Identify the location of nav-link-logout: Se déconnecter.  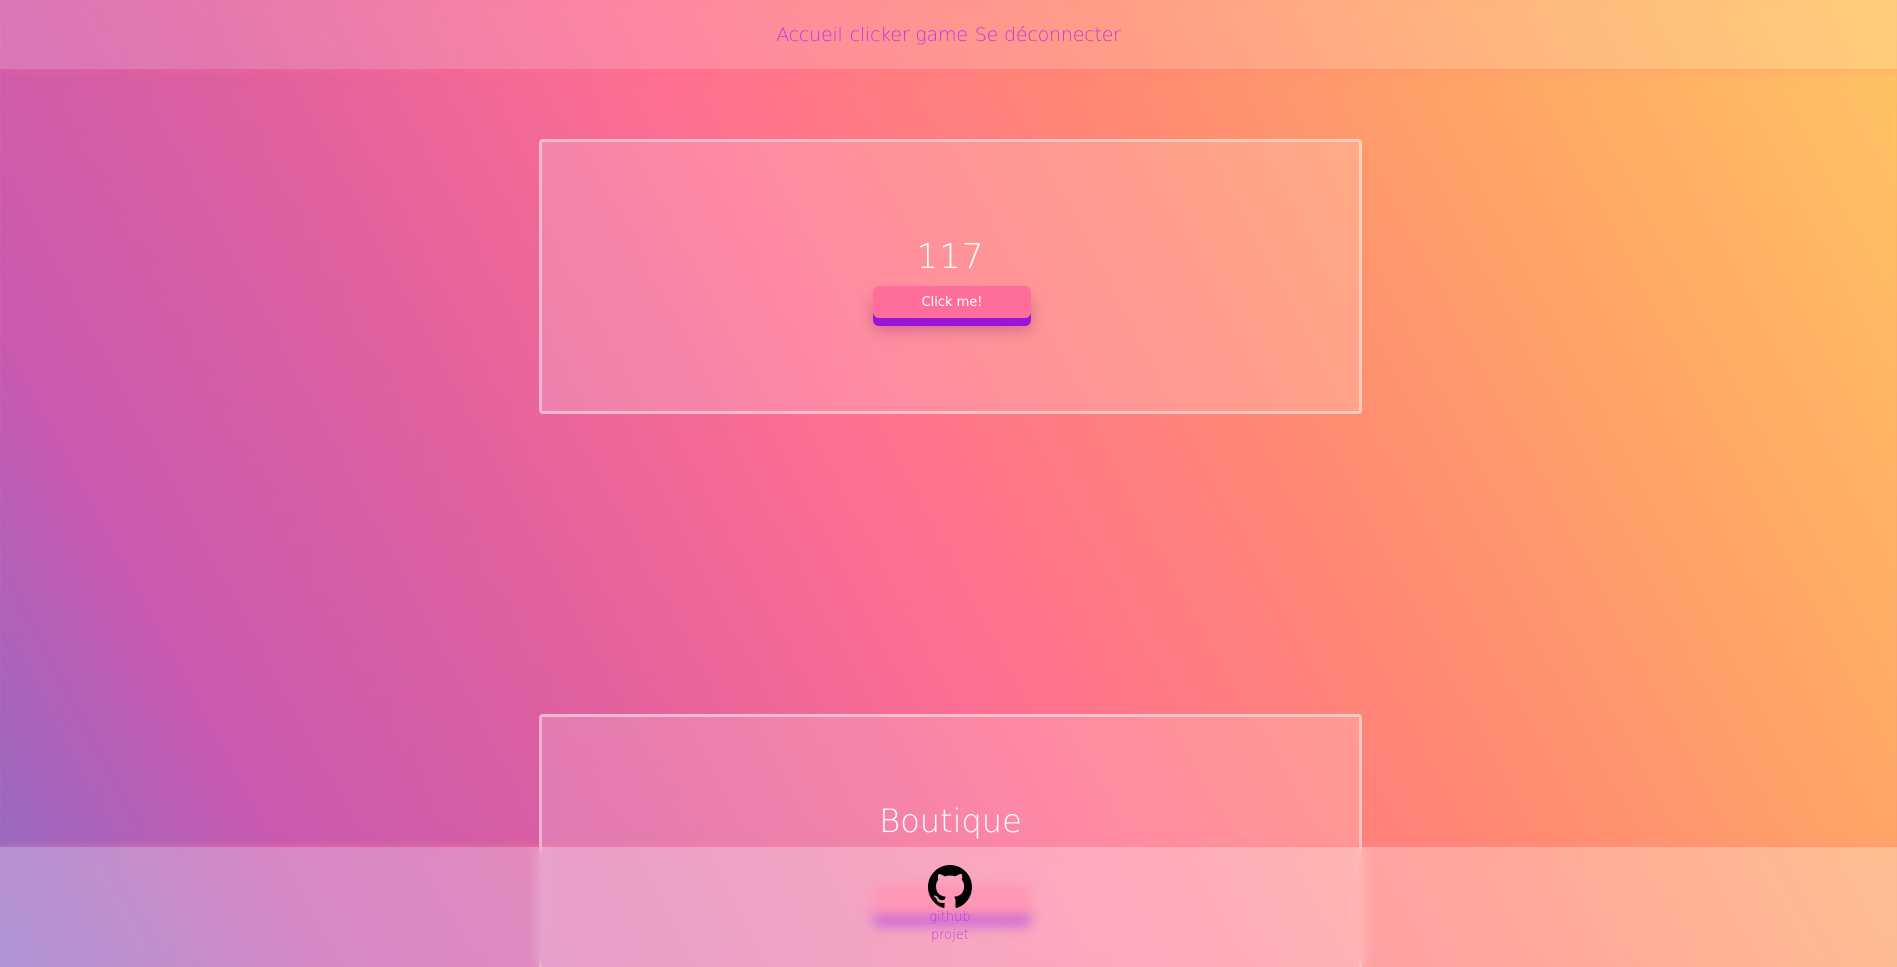
(1048, 35).